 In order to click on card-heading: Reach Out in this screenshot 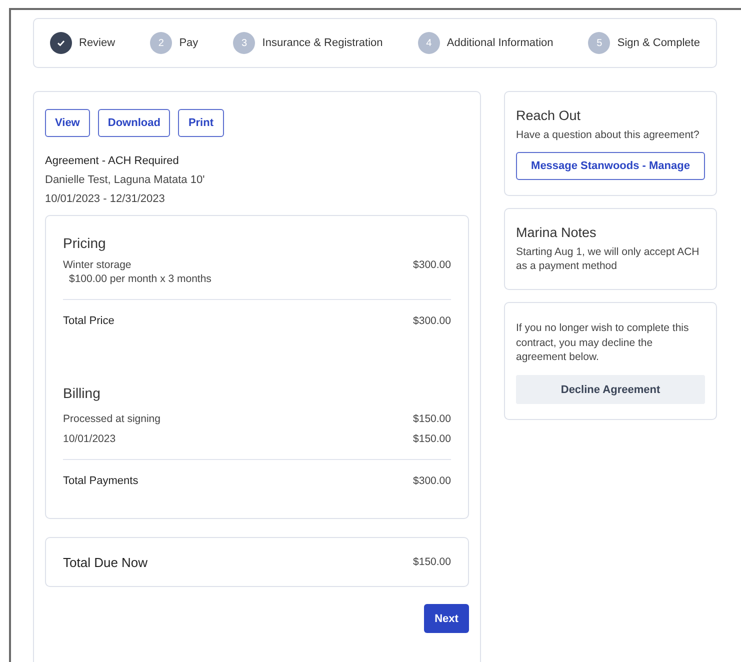, I will do `click(549, 115)`.